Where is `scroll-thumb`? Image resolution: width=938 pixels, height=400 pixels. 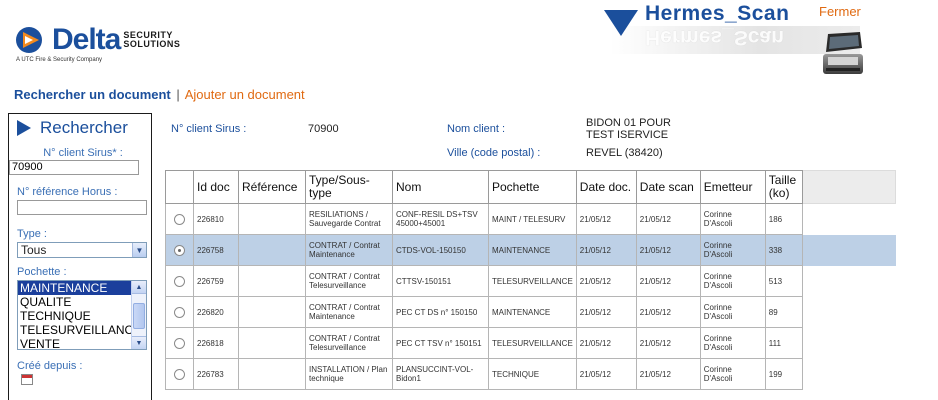 scroll-thumb is located at coordinates (139, 316).